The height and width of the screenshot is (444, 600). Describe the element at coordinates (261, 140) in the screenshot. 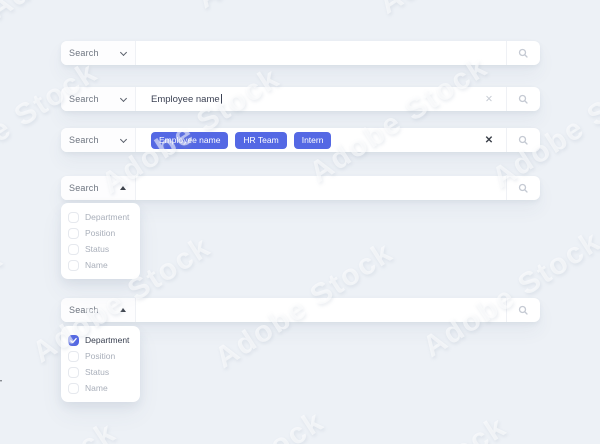

I see `filter-tag-hr-team: HR Team` at that location.